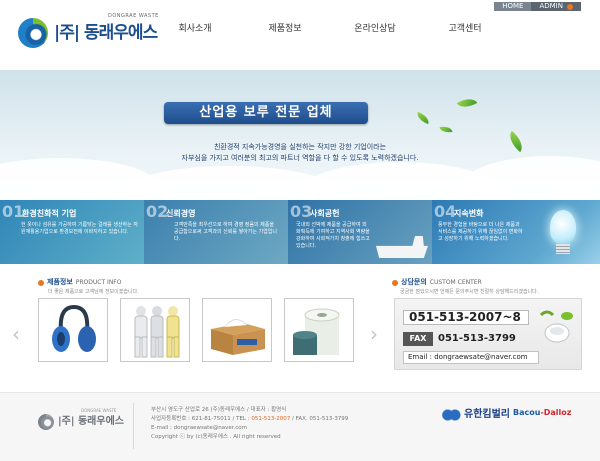 The image size is (600, 461). Describe the element at coordinates (301, 211) in the screenshot. I see `feature-number: 03` at that location.